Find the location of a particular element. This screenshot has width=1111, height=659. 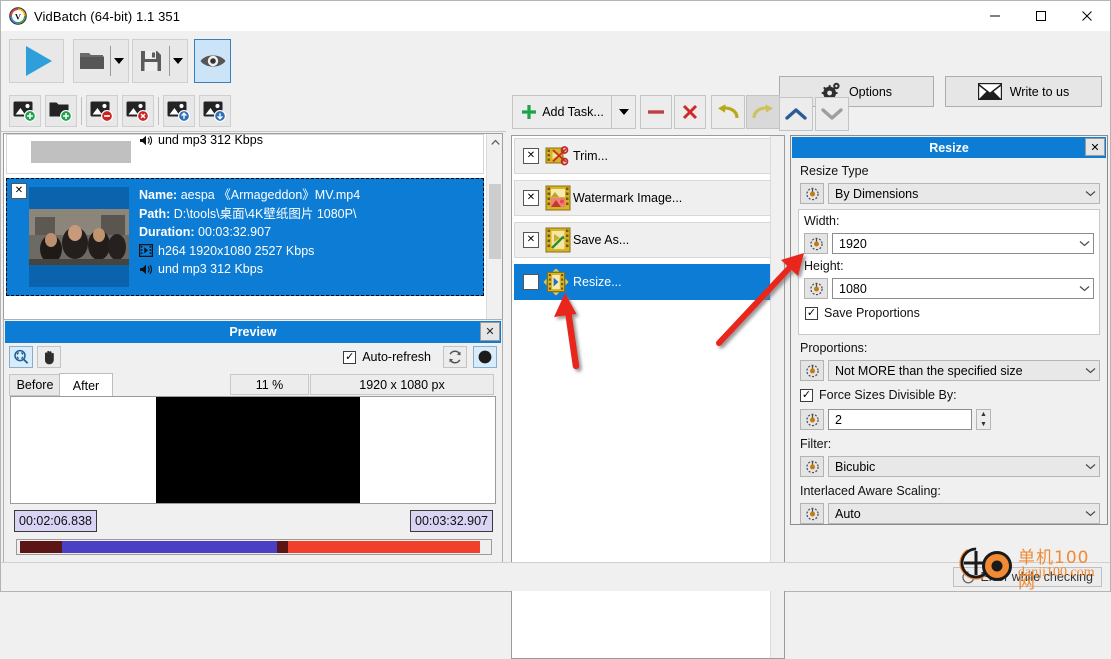

stepper-up-icon: ▲ is located at coordinates (983, 415).